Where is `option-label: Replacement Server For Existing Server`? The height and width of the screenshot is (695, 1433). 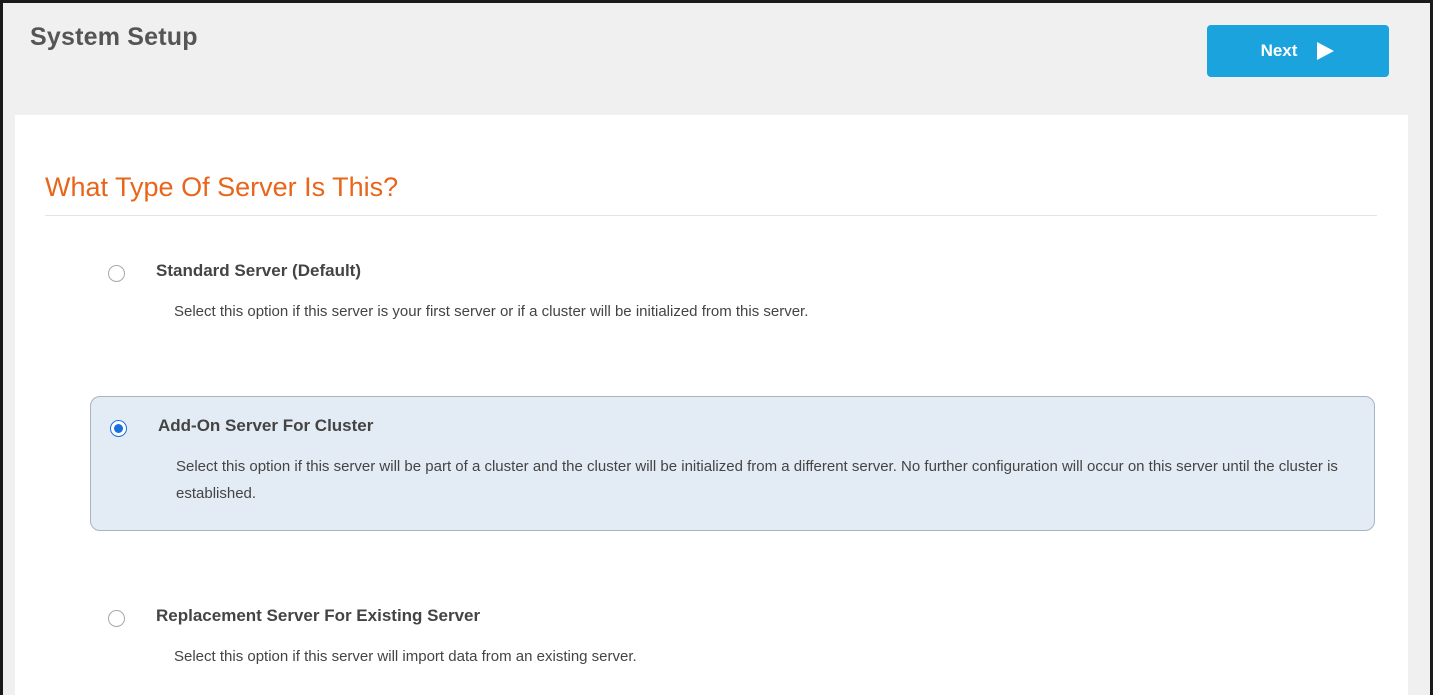 option-label: Replacement Server For Existing Server is located at coordinates (318, 615).